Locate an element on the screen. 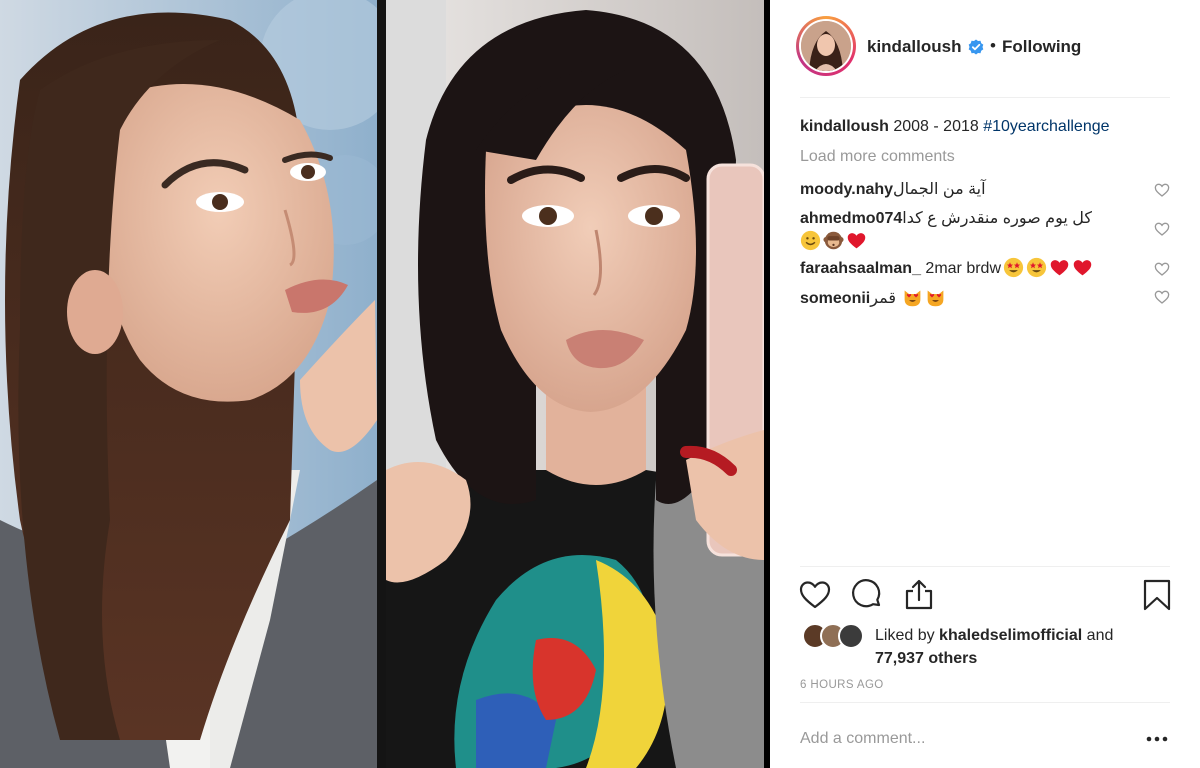 The height and width of the screenshot is (768, 1200). avatar-border is located at coordinates (826, 46).